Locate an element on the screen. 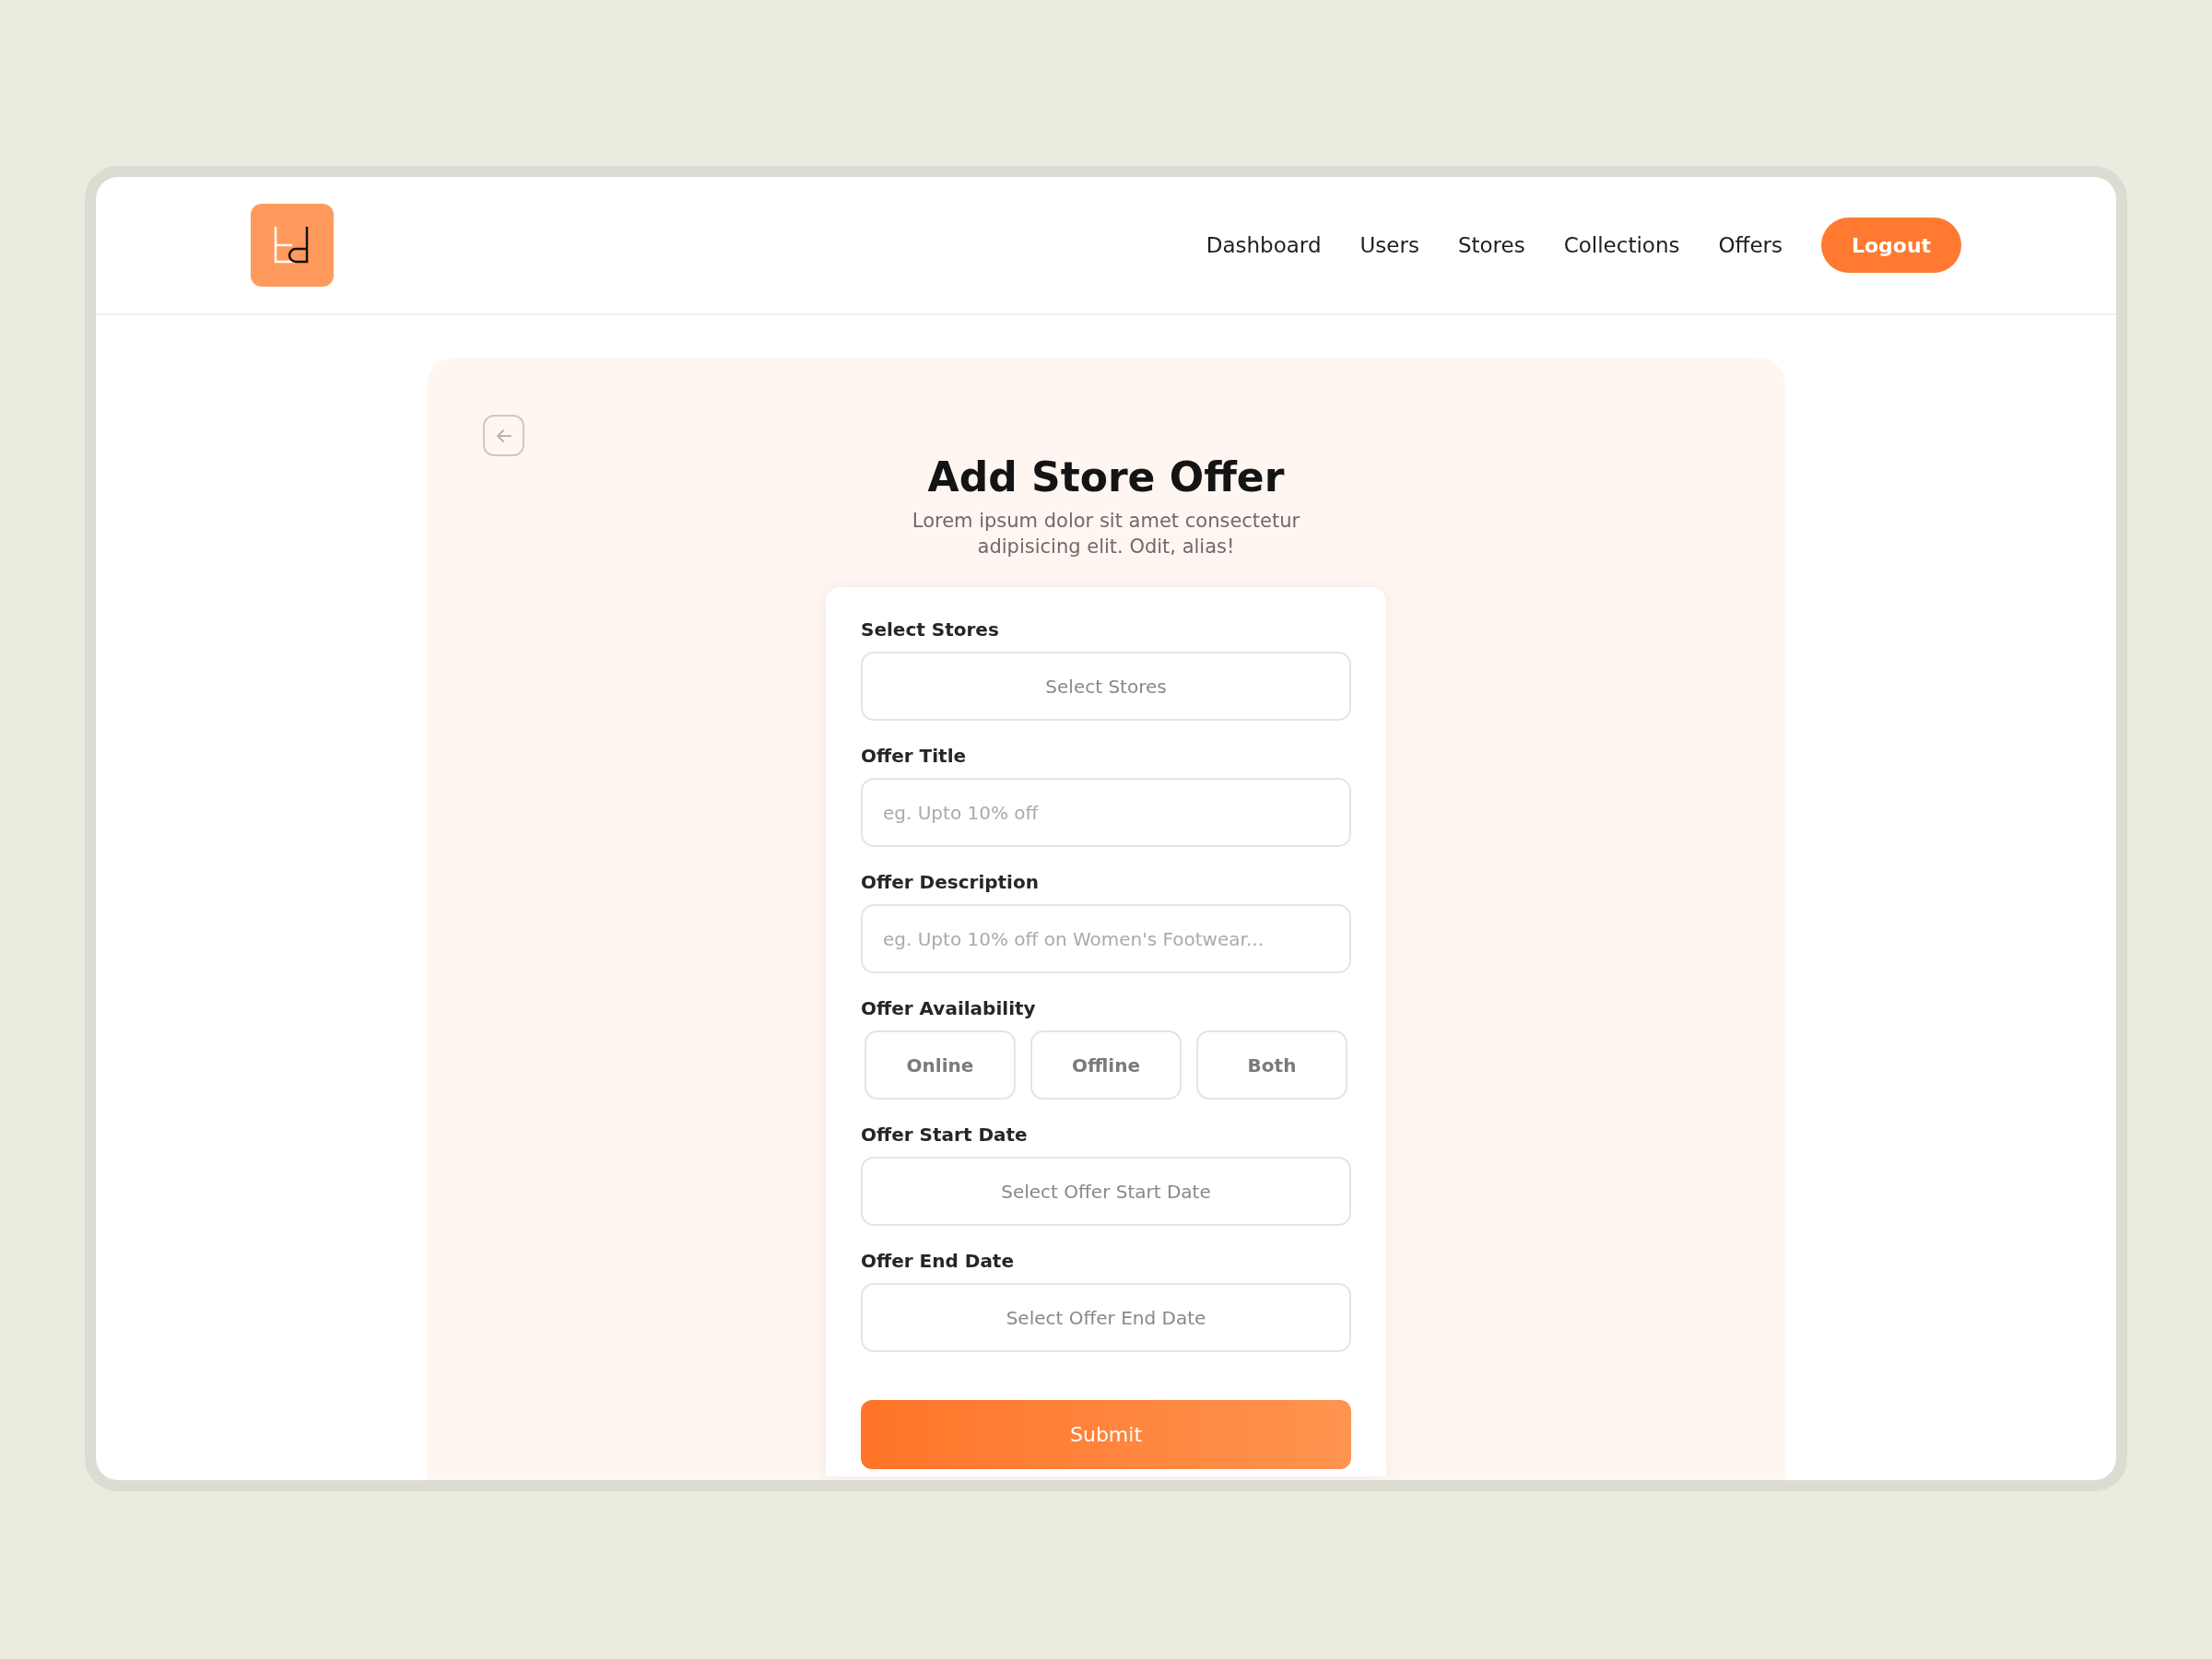 The image size is (2212, 1659). option-button: Both is located at coordinates (1271, 1065).